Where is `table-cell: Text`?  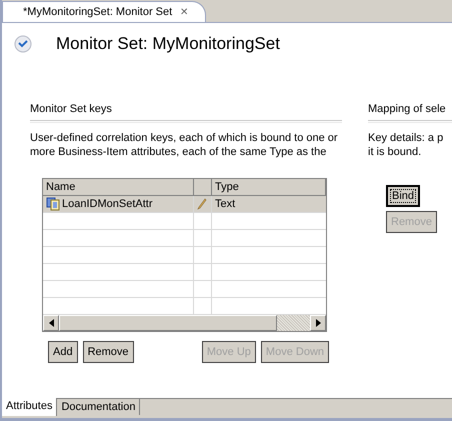
table-cell: Text is located at coordinates (225, 204).